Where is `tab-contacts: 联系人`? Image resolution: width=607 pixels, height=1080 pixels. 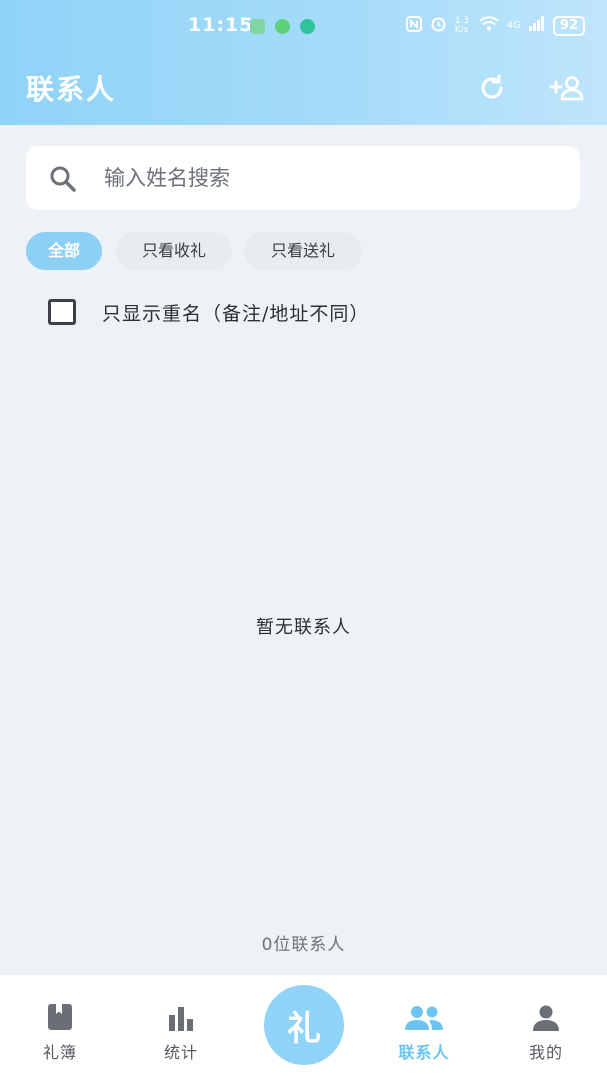 tab-contacts: 联系人 is located at coordinates (424, 1027).